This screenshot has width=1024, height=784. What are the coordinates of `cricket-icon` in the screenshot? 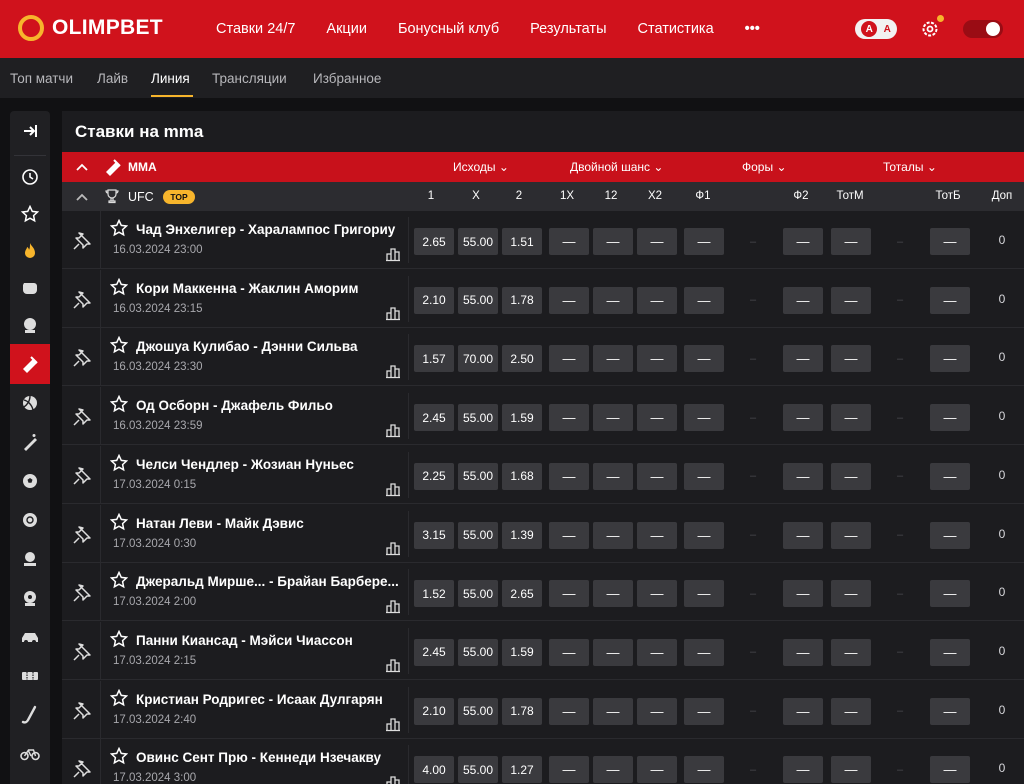 It's located at (30, 442).